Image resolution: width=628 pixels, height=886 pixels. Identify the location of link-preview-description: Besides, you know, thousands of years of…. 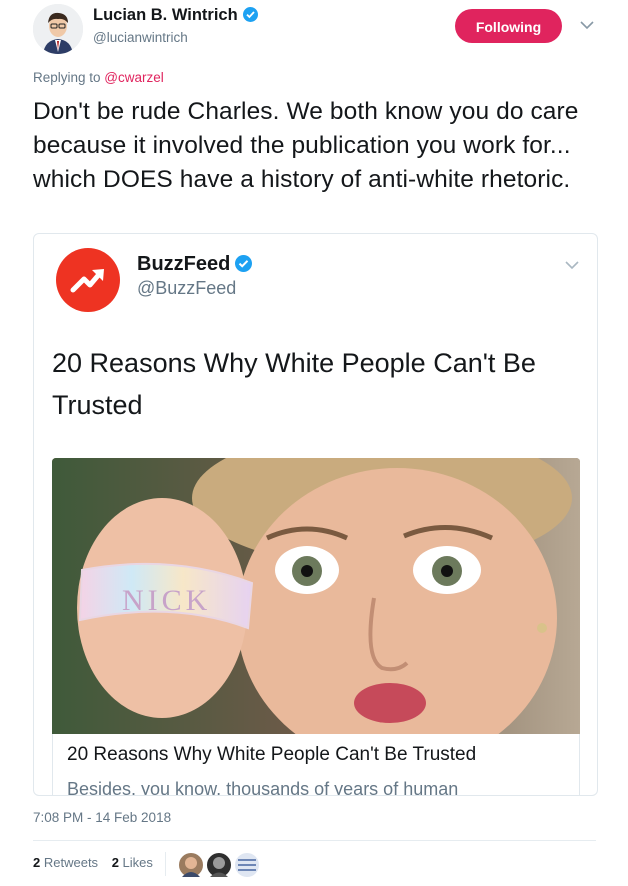
(263, 787).